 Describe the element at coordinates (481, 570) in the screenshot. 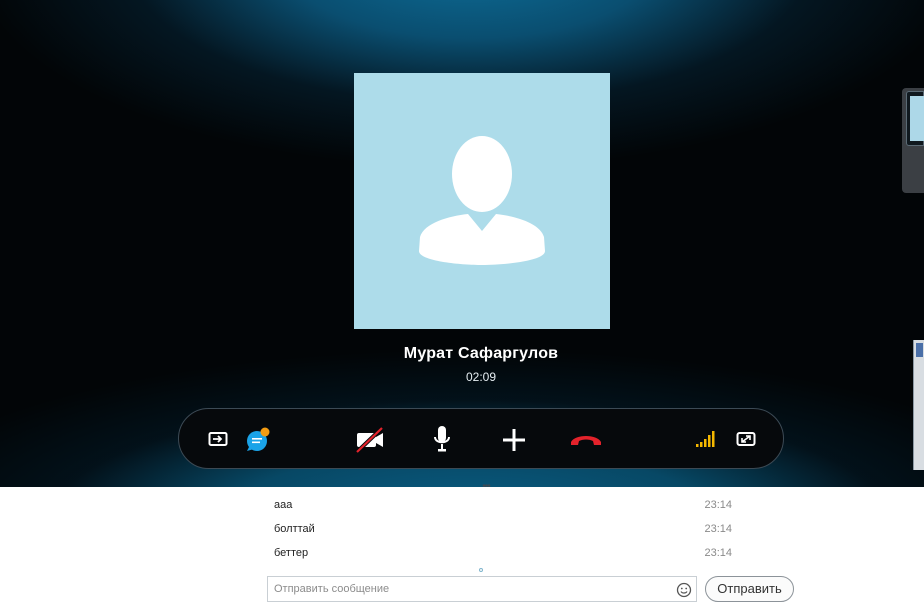

I see `typing-indicator` at that location.